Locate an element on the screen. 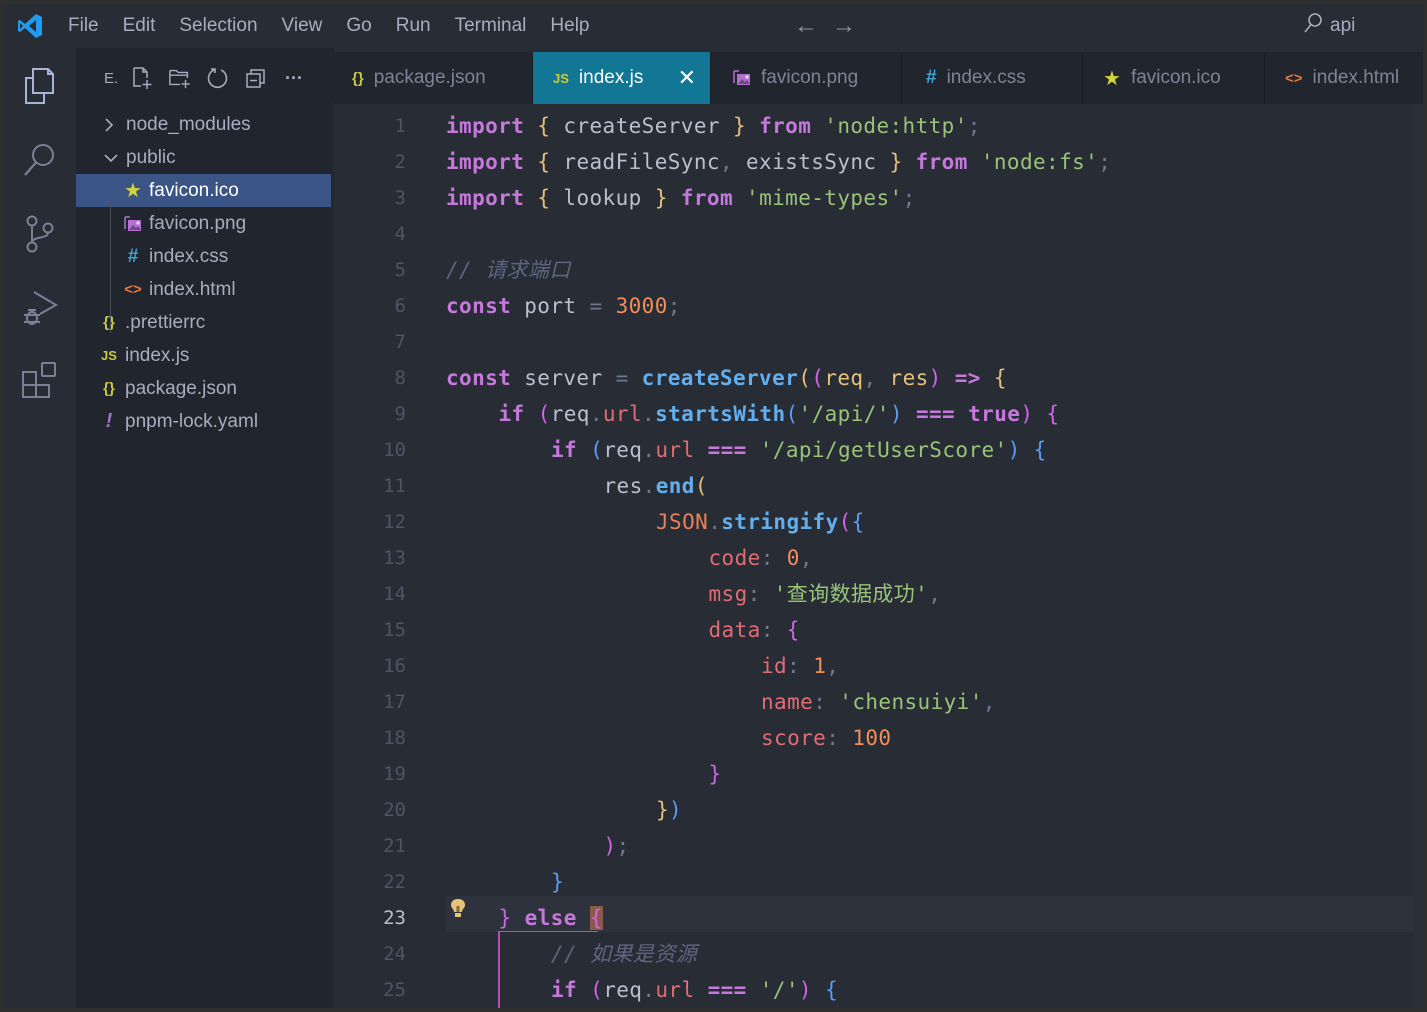  tab-favicon-ico: ★ favicon.ico is located at coordinates (1174, 78).